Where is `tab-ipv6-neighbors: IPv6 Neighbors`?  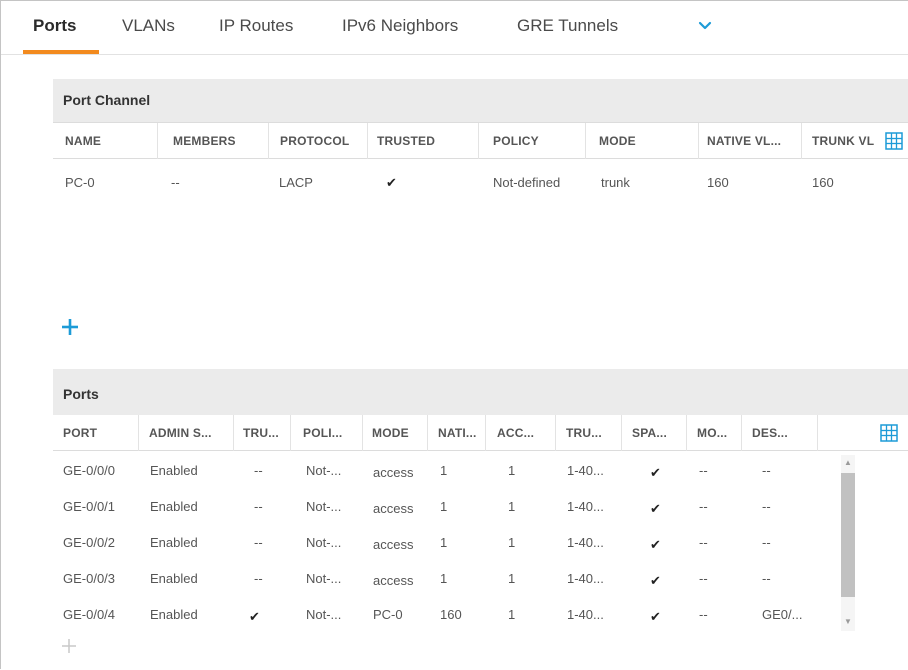 tab-ipv6-neighbors: IPv6 Neighbors is located at coordinates (400, 26).